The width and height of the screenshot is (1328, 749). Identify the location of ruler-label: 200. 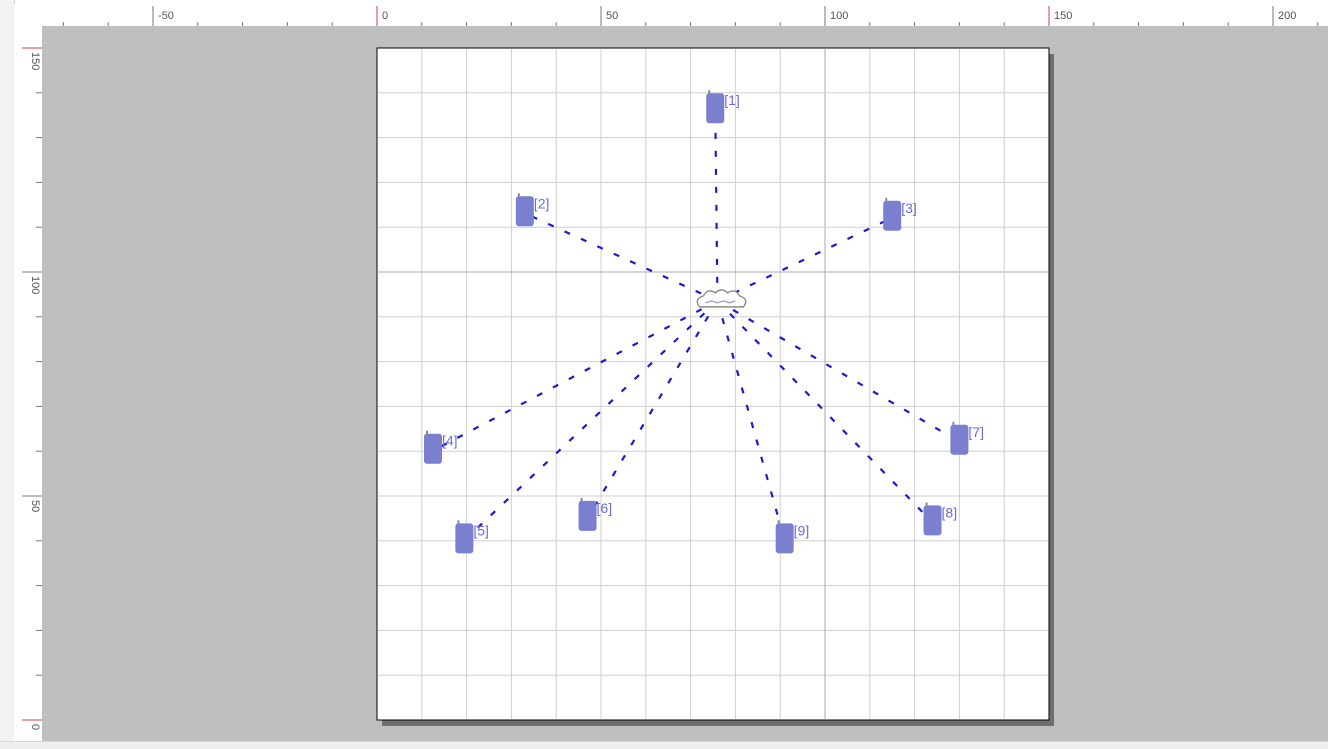
(1287, 16).